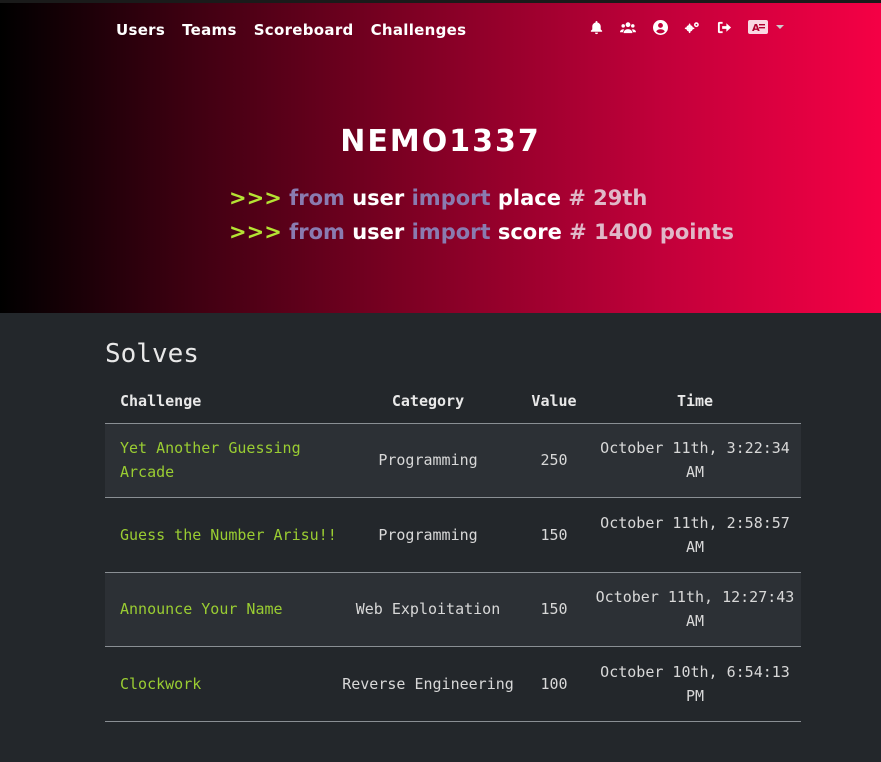 This screenshot has width=881, height=762. I want to click on user-circle-icon, so click(660, 27).